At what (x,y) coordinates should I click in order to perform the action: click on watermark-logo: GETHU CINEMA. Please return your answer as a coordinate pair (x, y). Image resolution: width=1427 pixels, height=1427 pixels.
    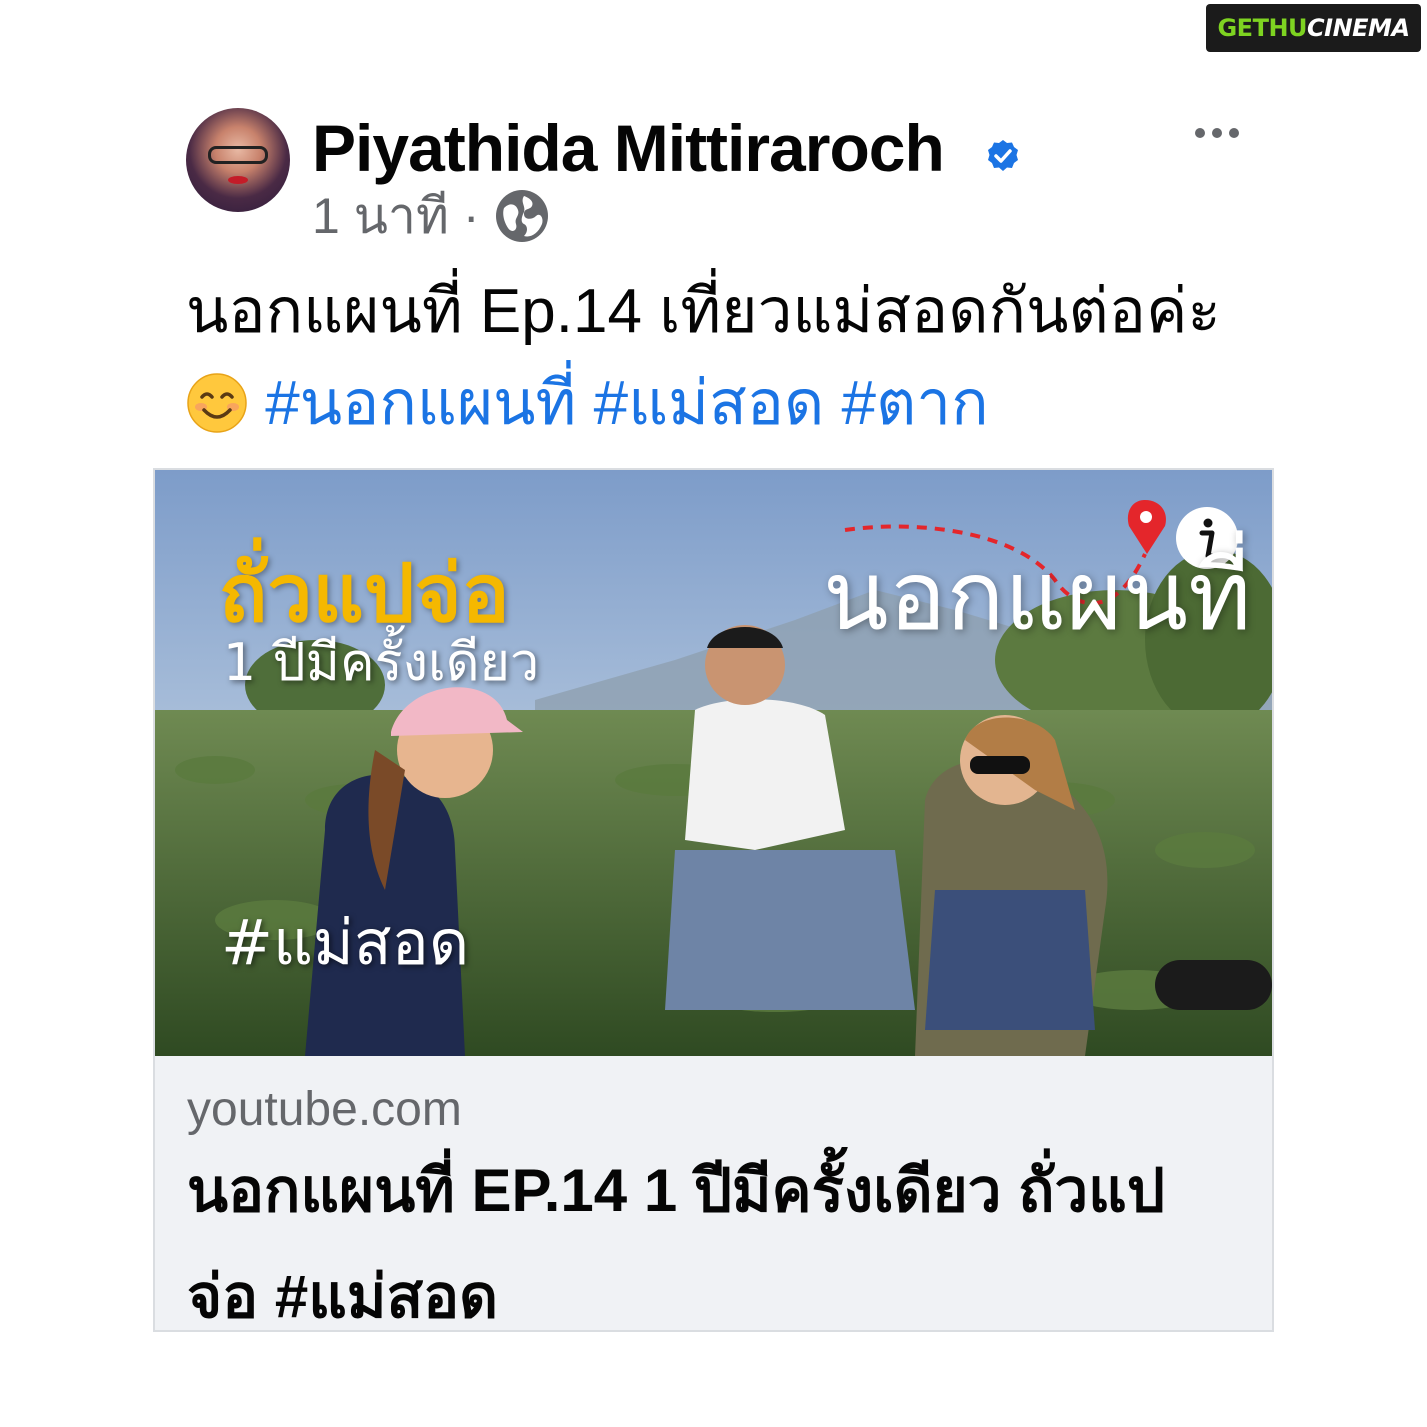
    Looking at the image, I should click on (1313, 28).